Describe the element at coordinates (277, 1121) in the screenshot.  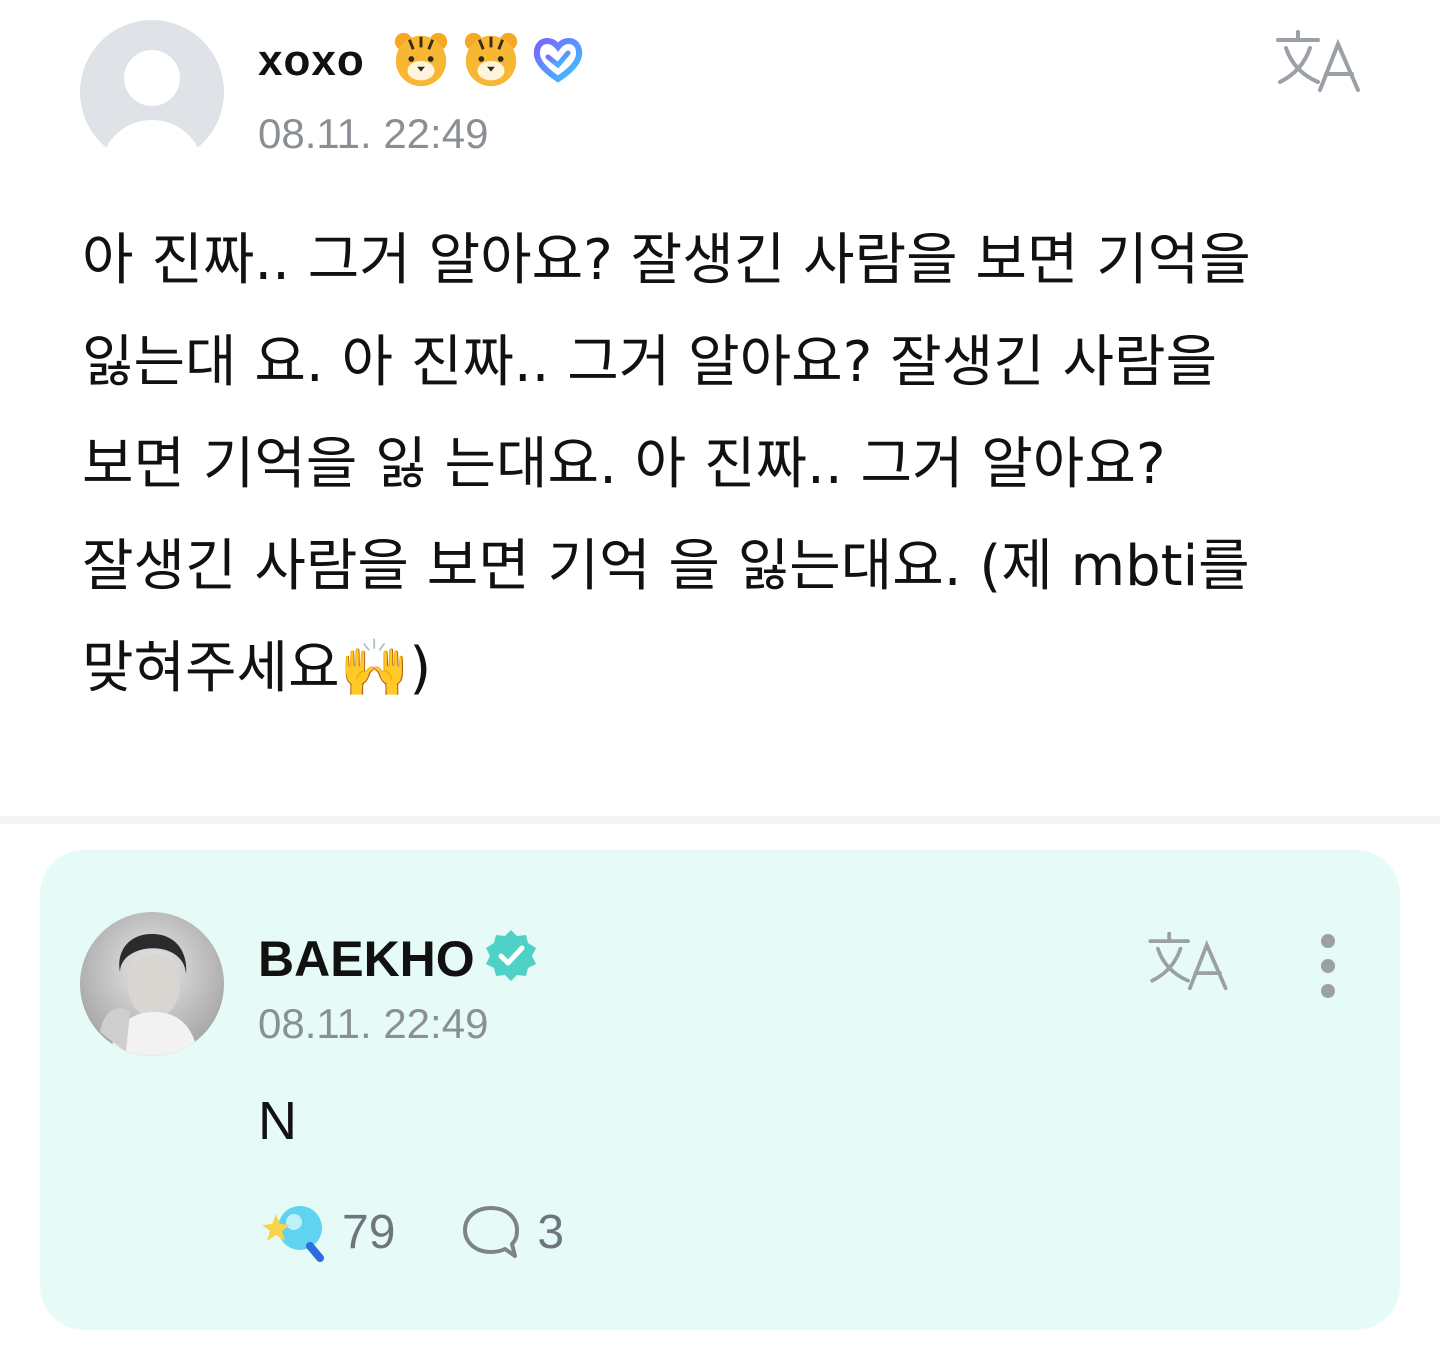
I see `reply-body: N` at that location.